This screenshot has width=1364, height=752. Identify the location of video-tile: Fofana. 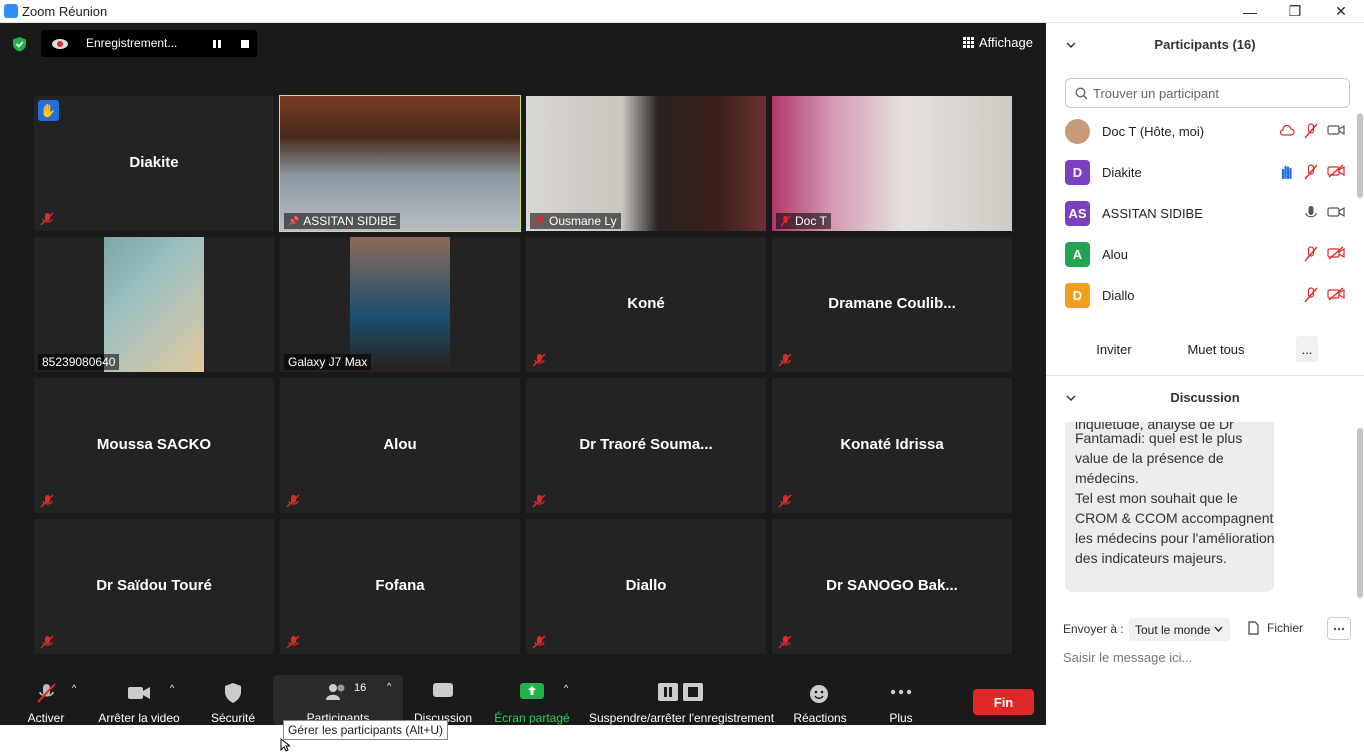
(400, 586).